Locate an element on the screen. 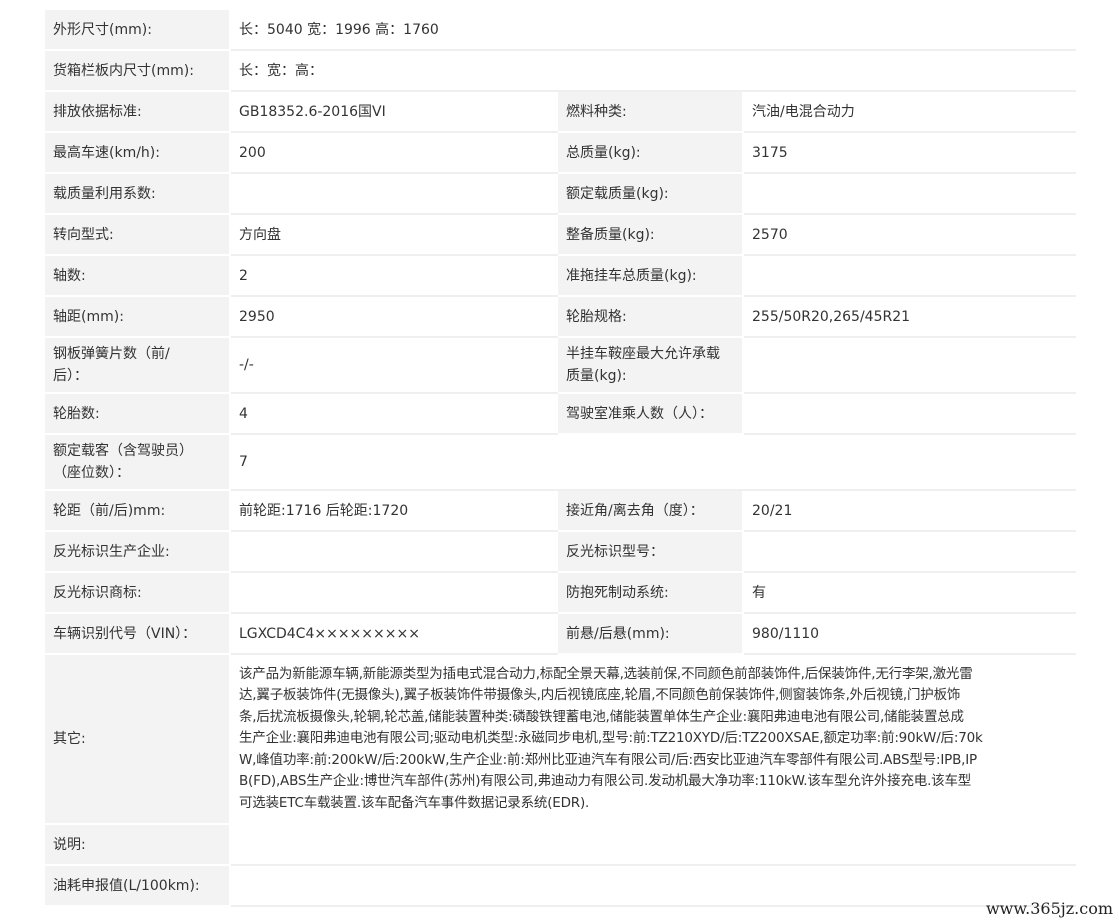 This screenshot has width=1119, height=924. value-reflector-maker is located at coordinates (393, 551).